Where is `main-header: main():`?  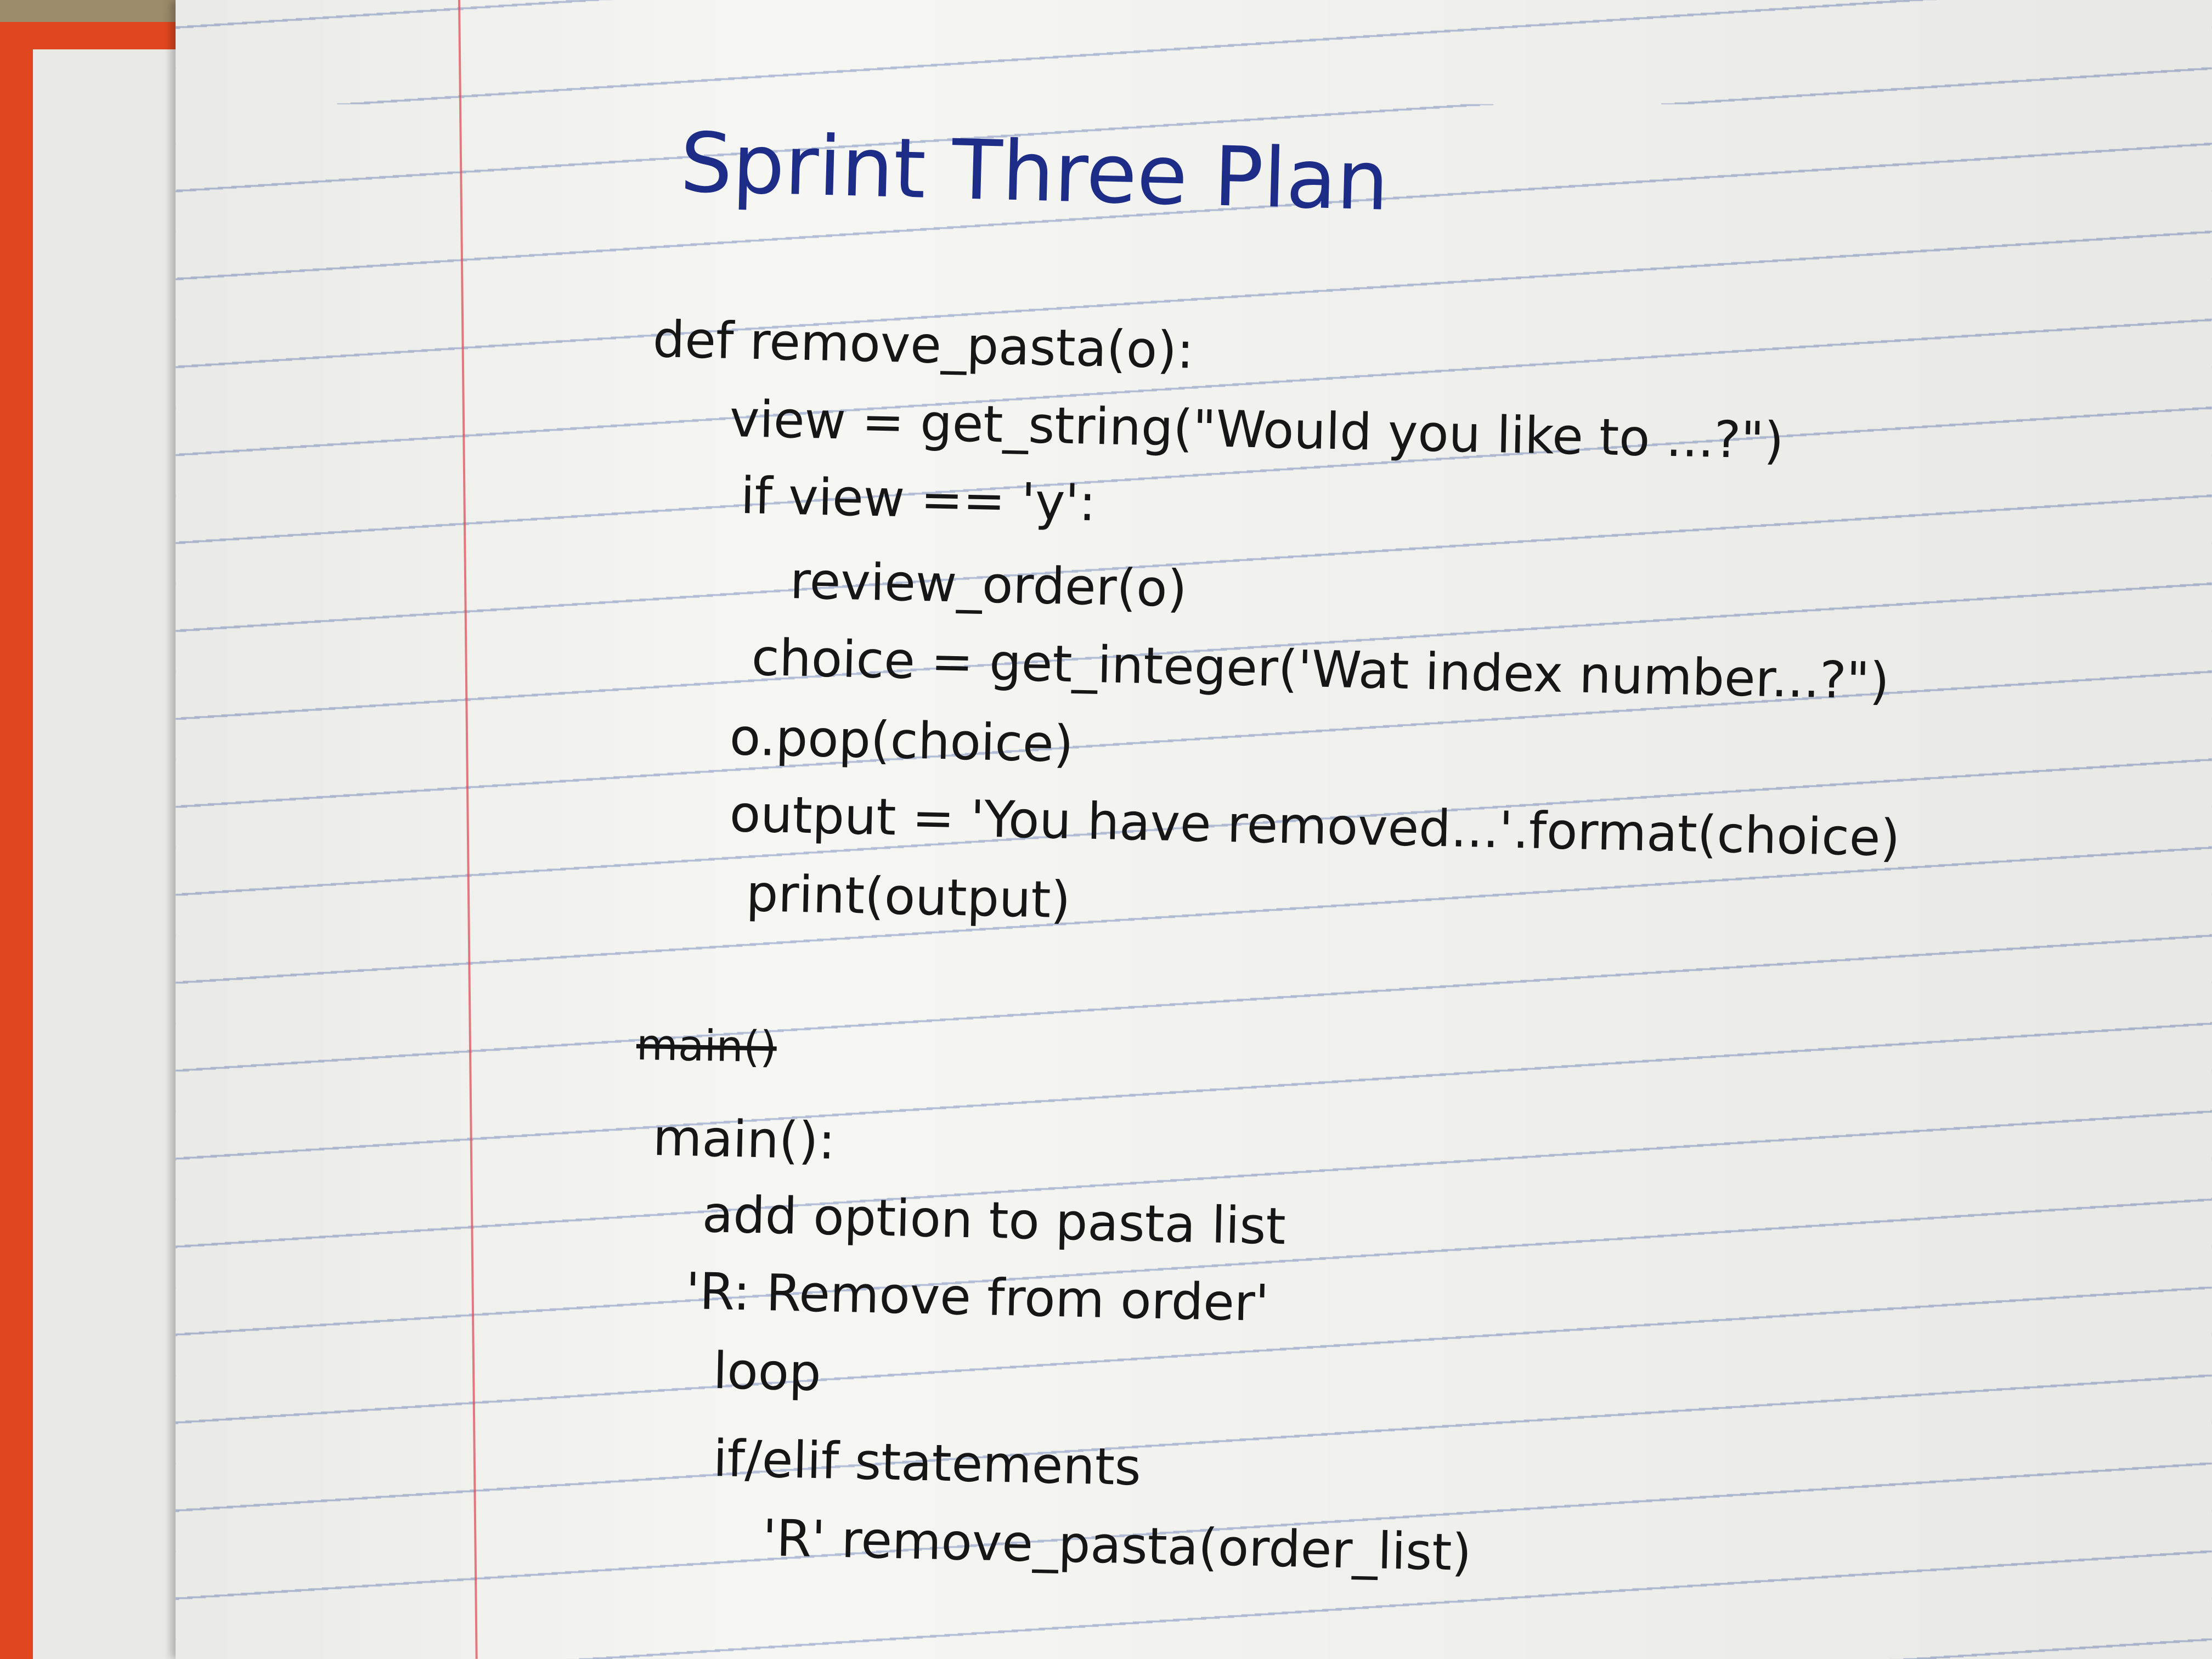 main-header: main(): is located at coordinates (744, 1139).